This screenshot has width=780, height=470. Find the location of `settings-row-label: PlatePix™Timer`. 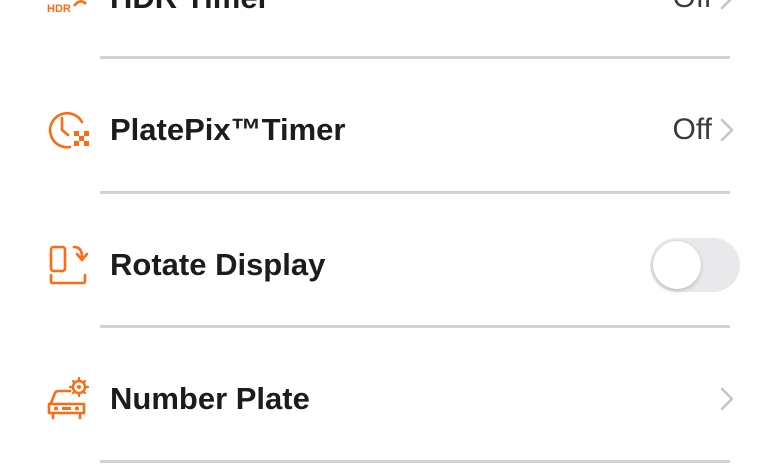

settings-row-label: PlatePix™Timer is located at coordinates (228, 129).